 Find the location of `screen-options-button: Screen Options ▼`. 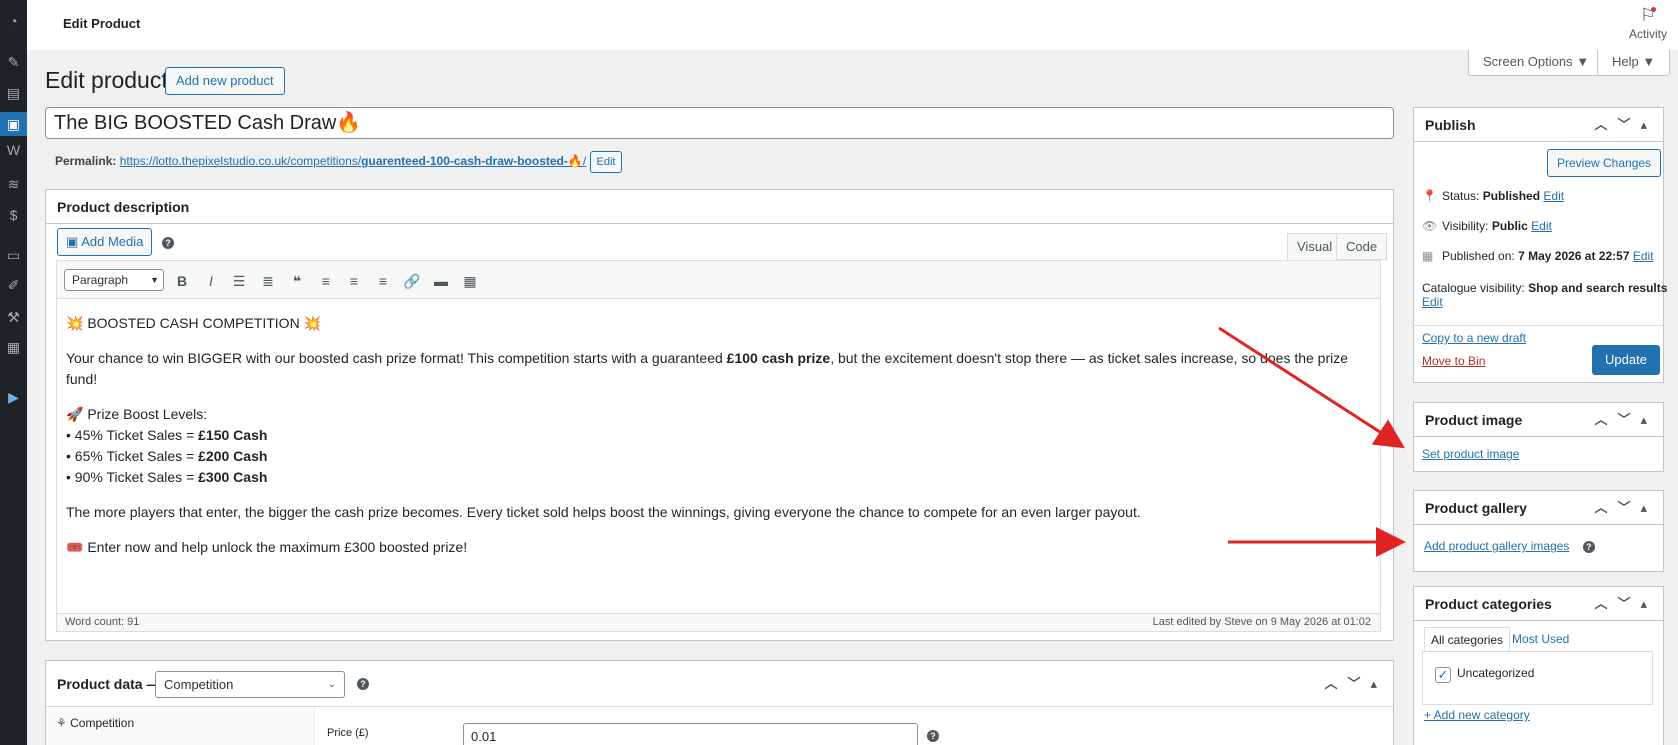

screen-options-button: Screen Options ▼ is located at coordinates (1536, 63).